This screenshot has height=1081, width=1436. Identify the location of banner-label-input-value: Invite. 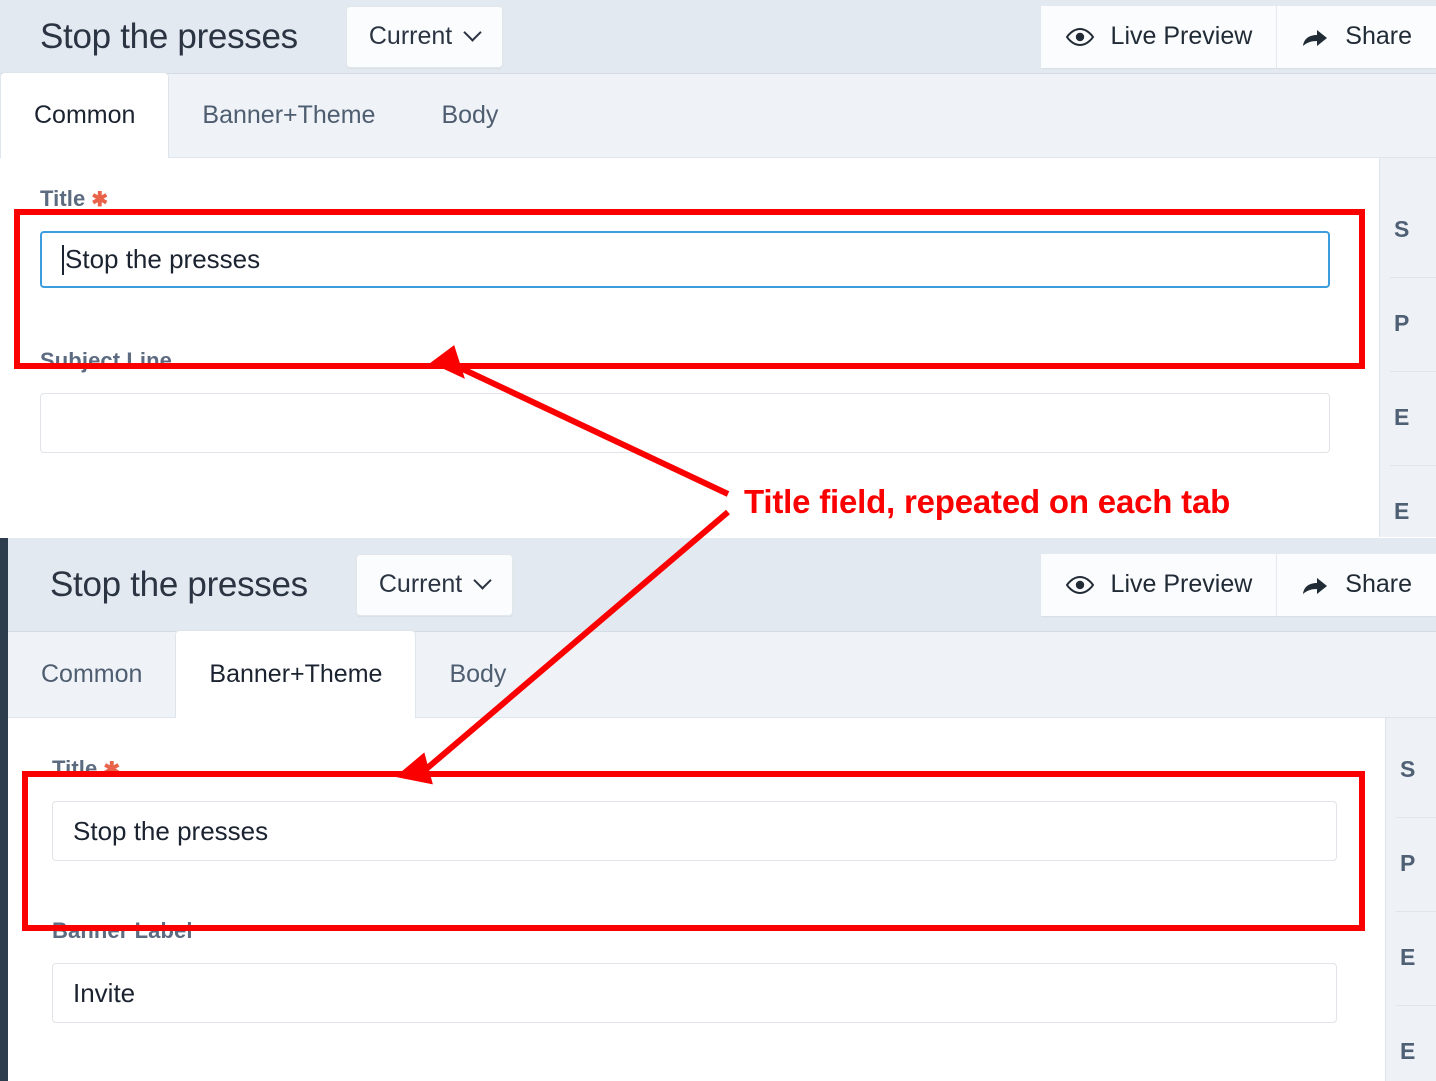
(104, 992).